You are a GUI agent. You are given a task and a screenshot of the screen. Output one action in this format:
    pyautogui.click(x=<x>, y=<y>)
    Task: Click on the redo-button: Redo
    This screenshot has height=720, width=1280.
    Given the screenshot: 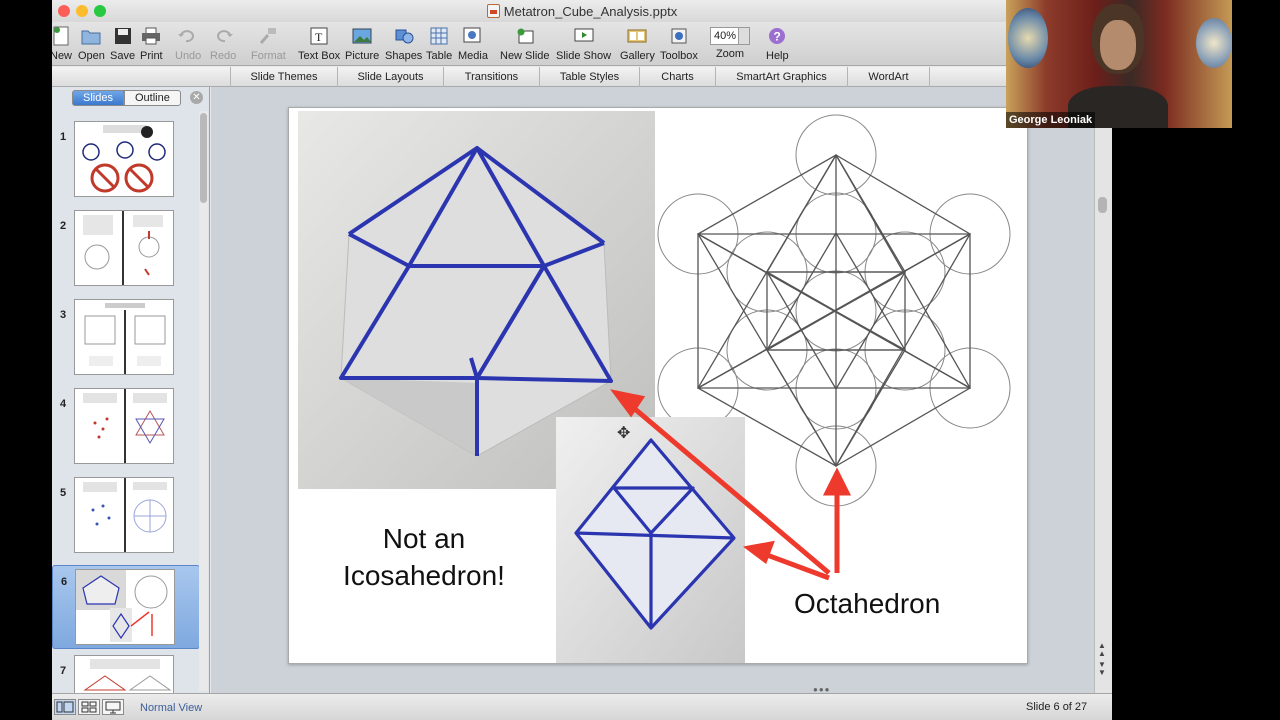 What is the action you would take?
    pyautogui.click(x=223, y=44)
    